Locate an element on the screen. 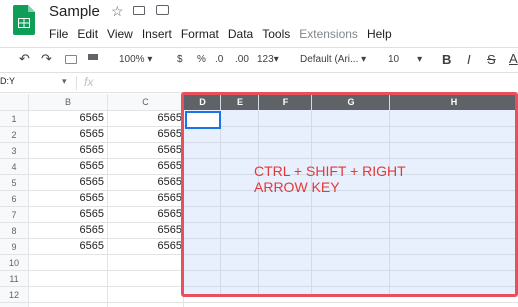 This screenshot has width=518, height=307. increase-decimal-button: .00 is located at coordinates (242, 59).